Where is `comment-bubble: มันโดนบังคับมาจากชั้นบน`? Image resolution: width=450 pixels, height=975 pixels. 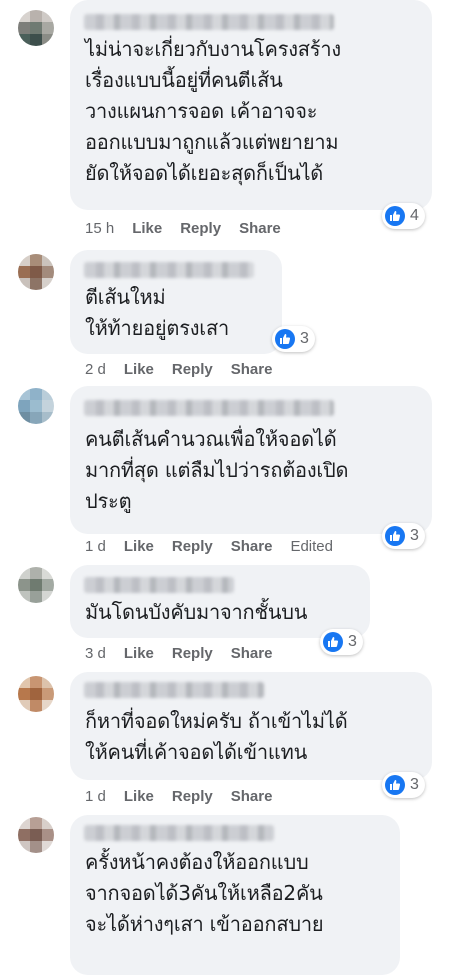 comment-bubble: มันโดนบังคับมาจากชั้นบน is located at coordinates (220, 601).